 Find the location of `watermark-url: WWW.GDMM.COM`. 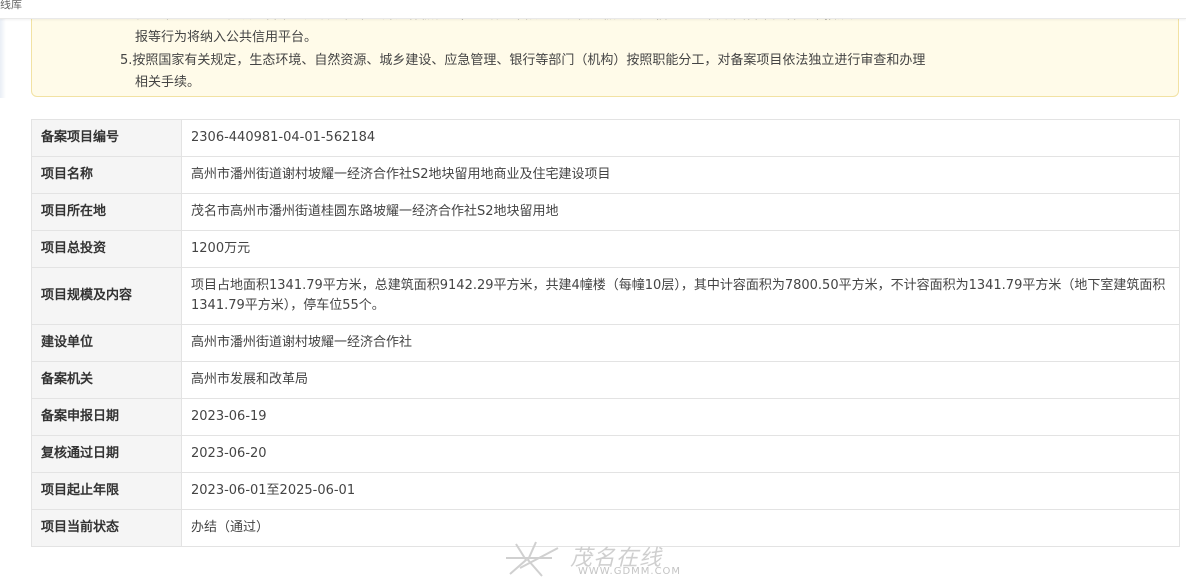

watermark-url: WWW.GDMM.COM is located at coordinates (630, 571).